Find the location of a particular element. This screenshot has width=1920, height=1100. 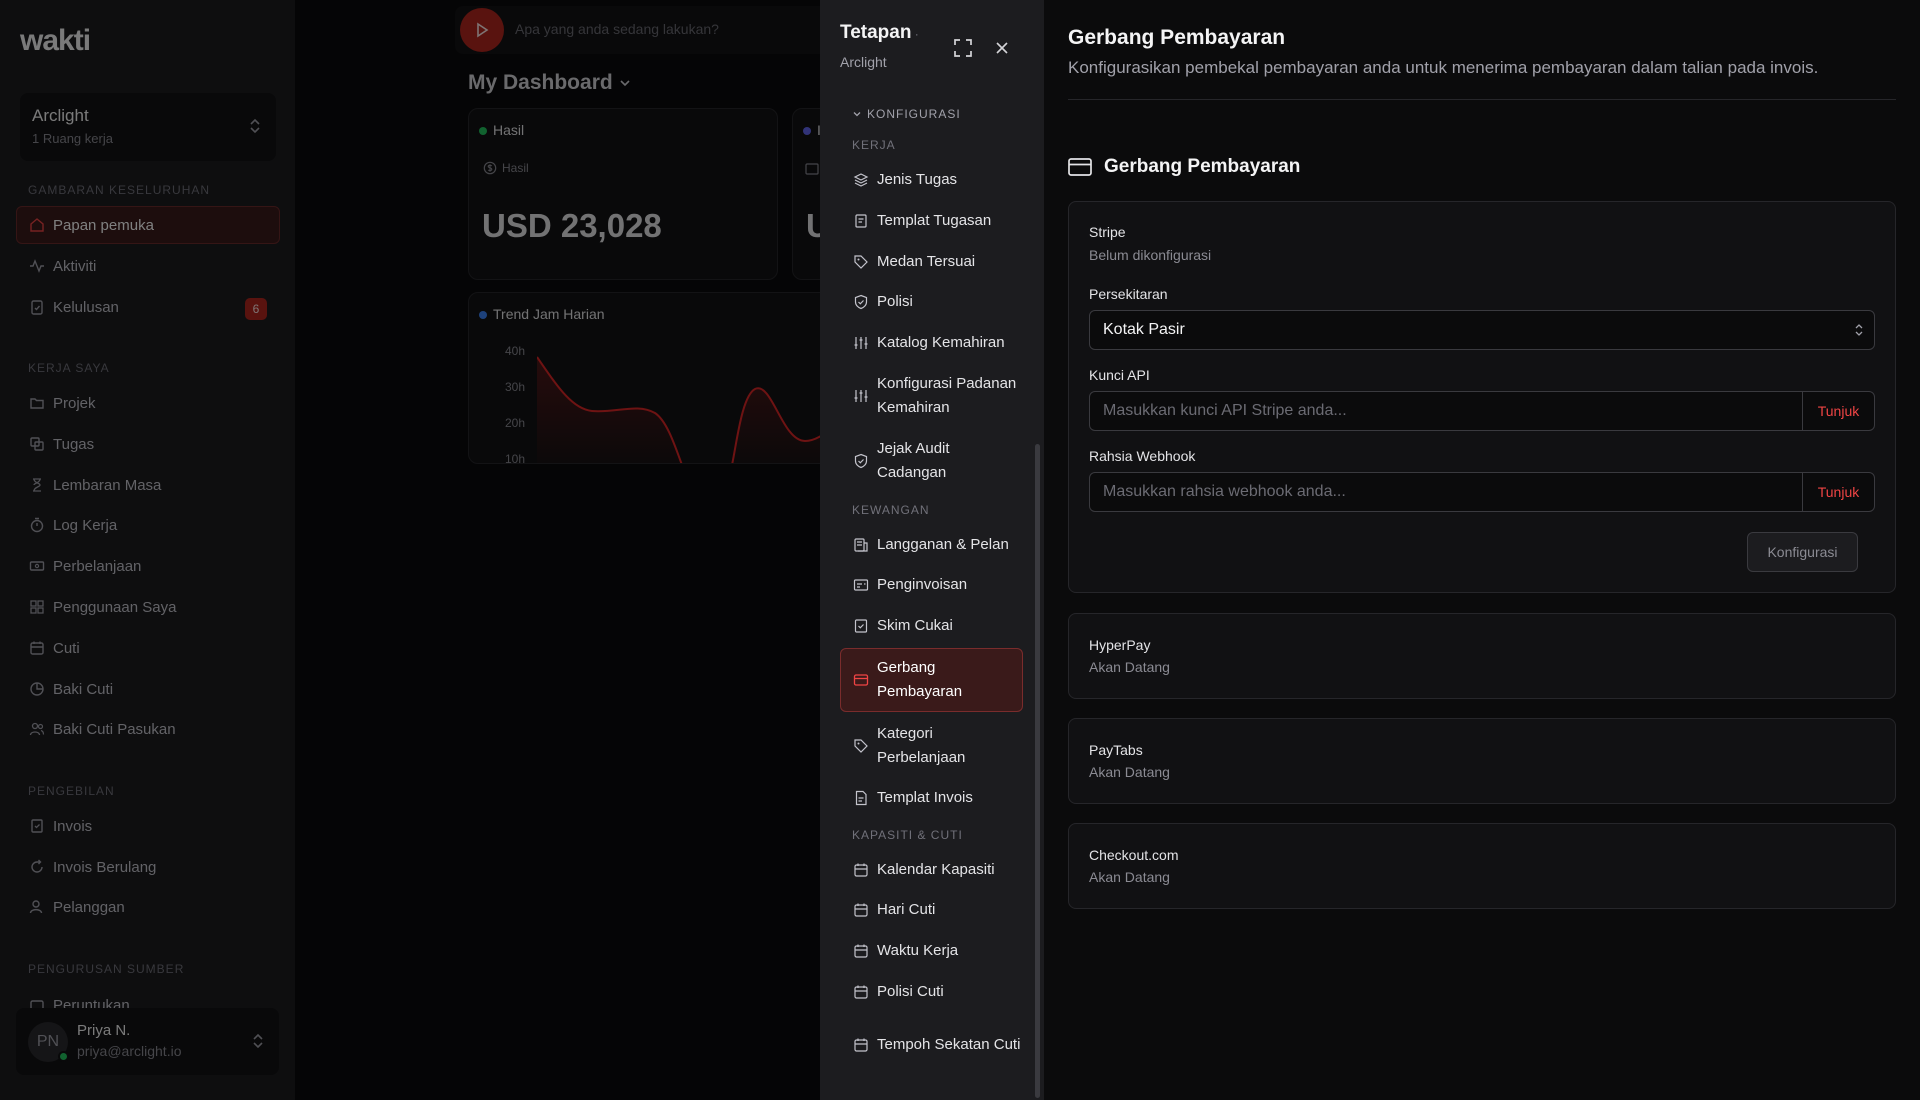

settings-item-leave-policies: Polisi Cuti is located at coordinates (931, 992).